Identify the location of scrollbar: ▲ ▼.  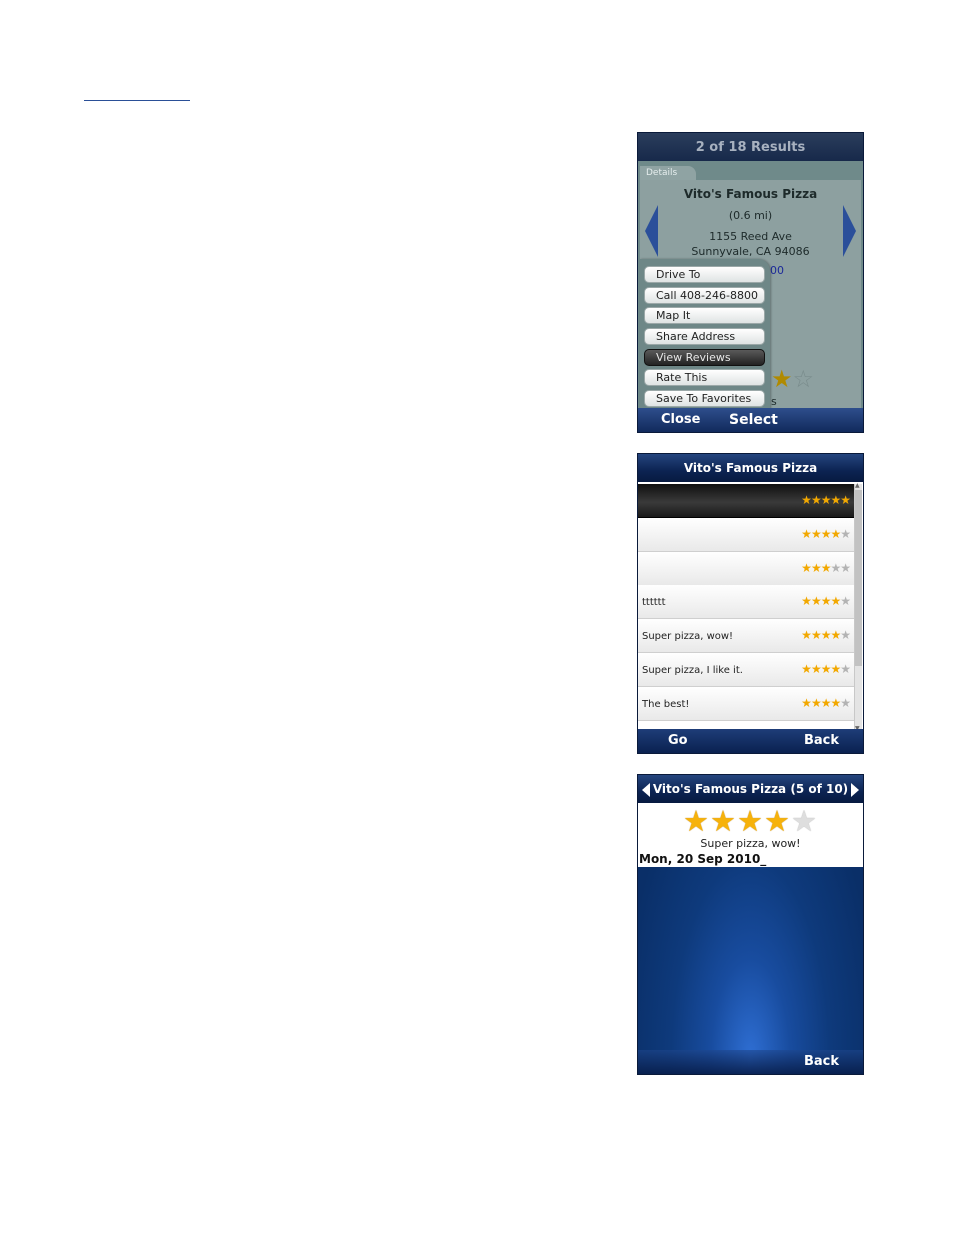
(858, 607).